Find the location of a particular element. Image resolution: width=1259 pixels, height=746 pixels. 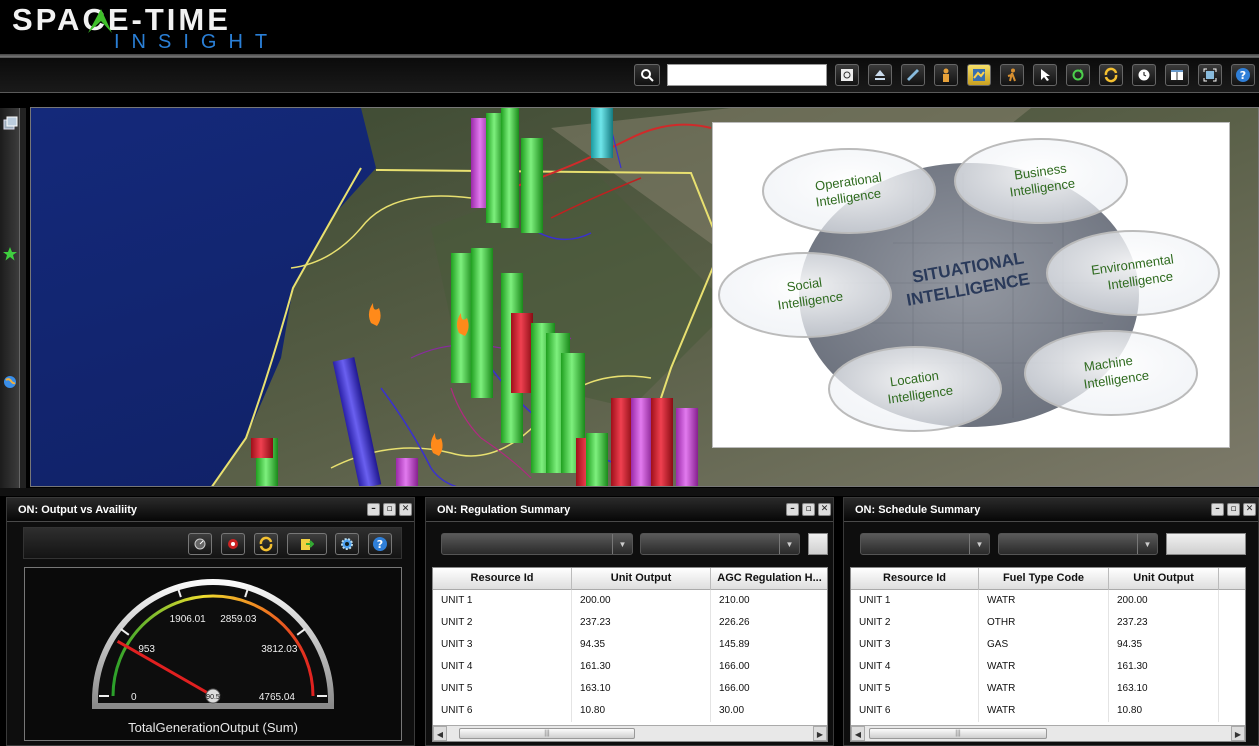

person-button is located at coordinates (946, 75).